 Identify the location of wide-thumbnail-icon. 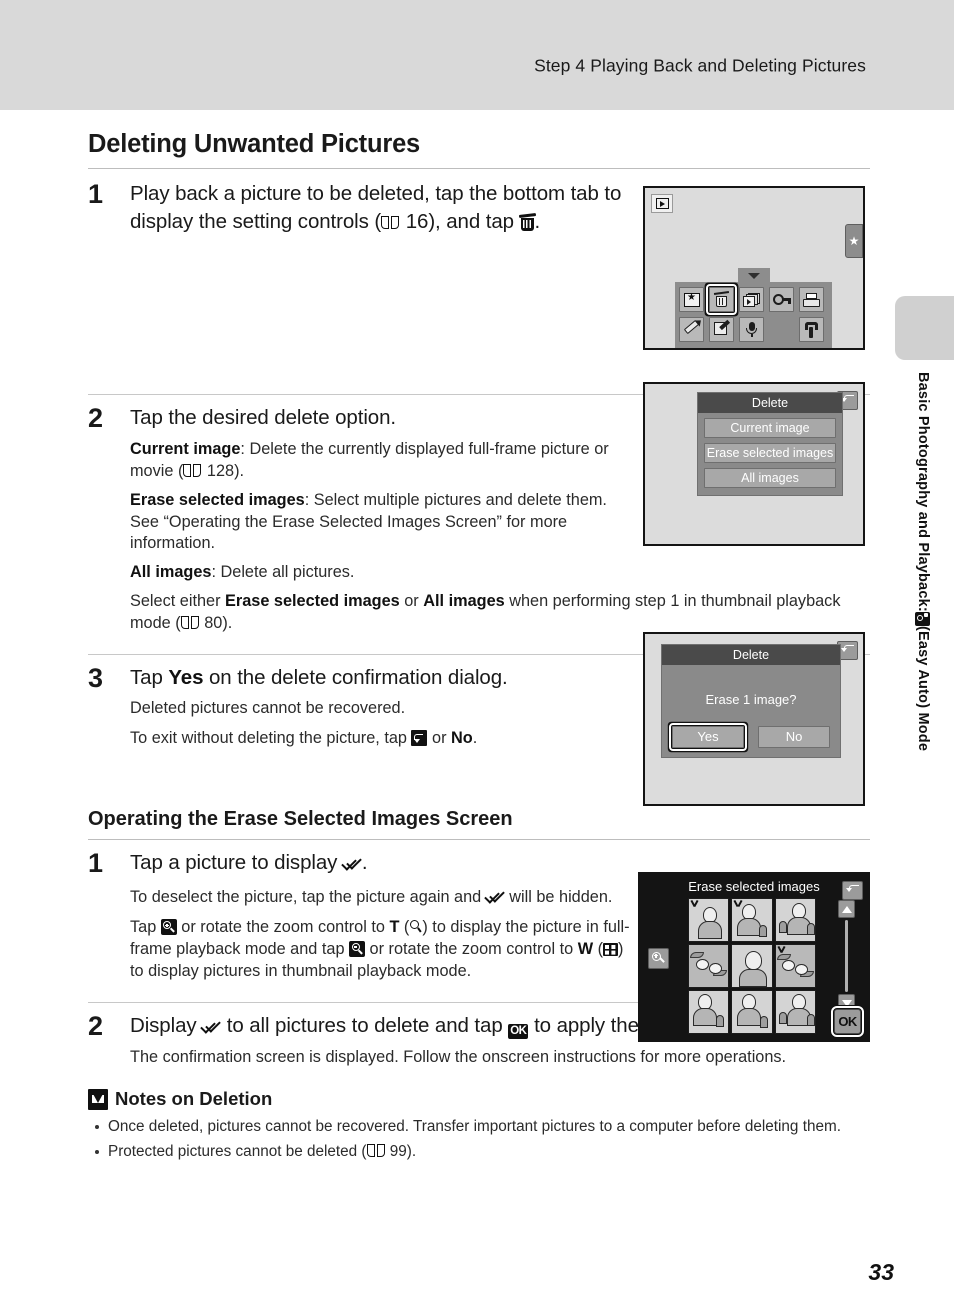
(611, 950).